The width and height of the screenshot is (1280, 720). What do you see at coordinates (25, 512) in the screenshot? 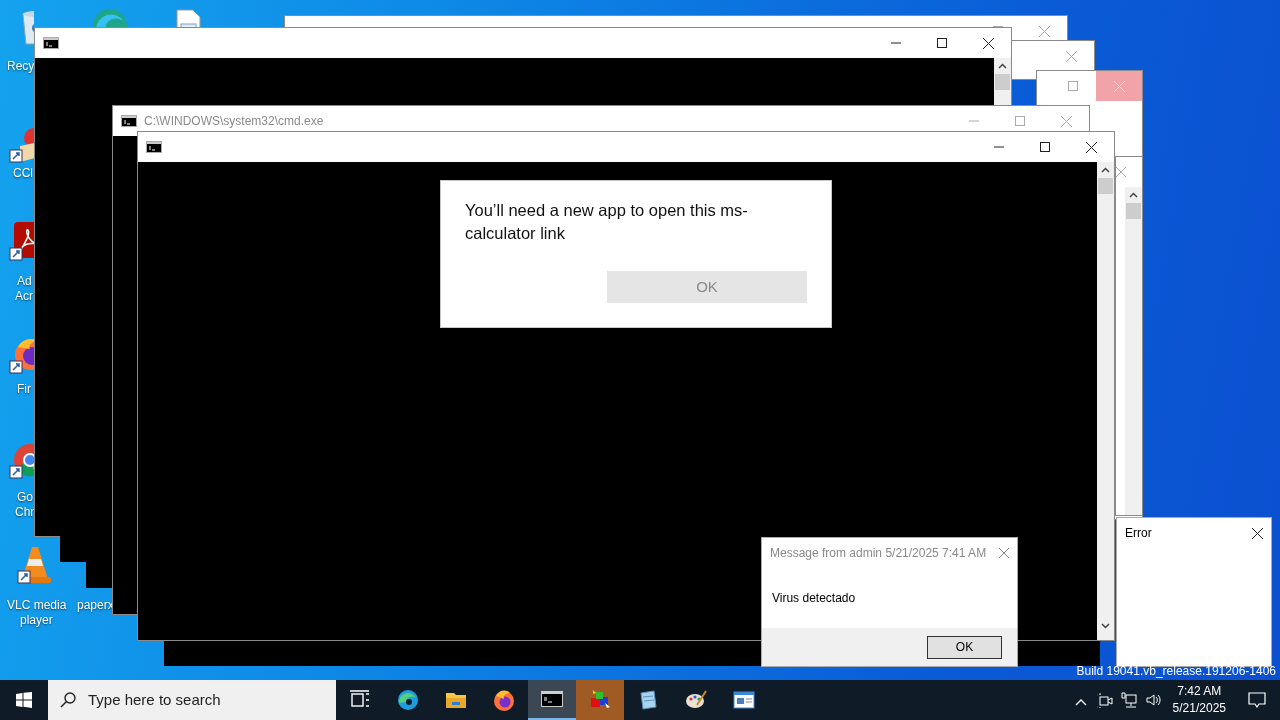
I see `icon-label: Chr` at bounding box center [25, 512].